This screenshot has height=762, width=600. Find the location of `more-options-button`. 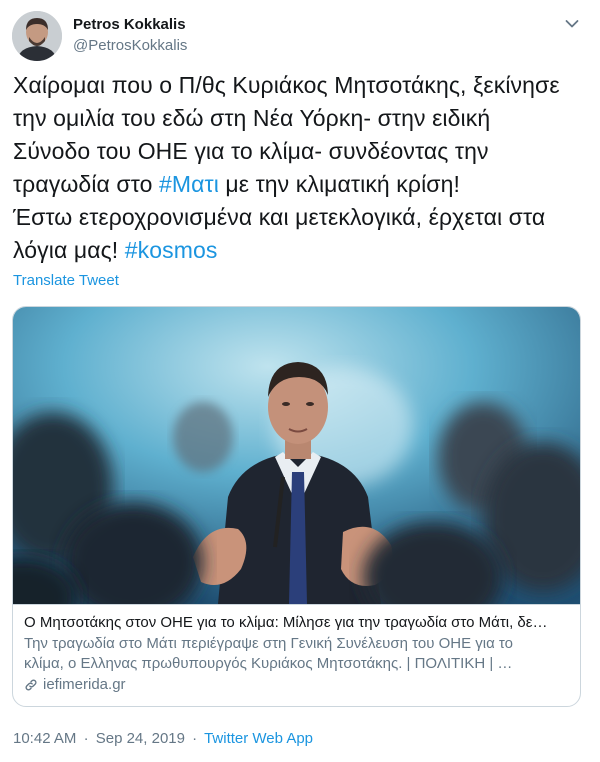

more-options-button is located at coordinates (572, 24).